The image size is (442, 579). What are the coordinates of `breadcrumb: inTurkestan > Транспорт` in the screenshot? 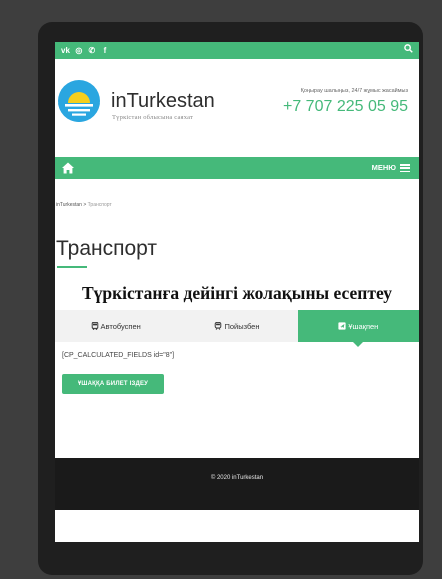 It's located at (84, 205).